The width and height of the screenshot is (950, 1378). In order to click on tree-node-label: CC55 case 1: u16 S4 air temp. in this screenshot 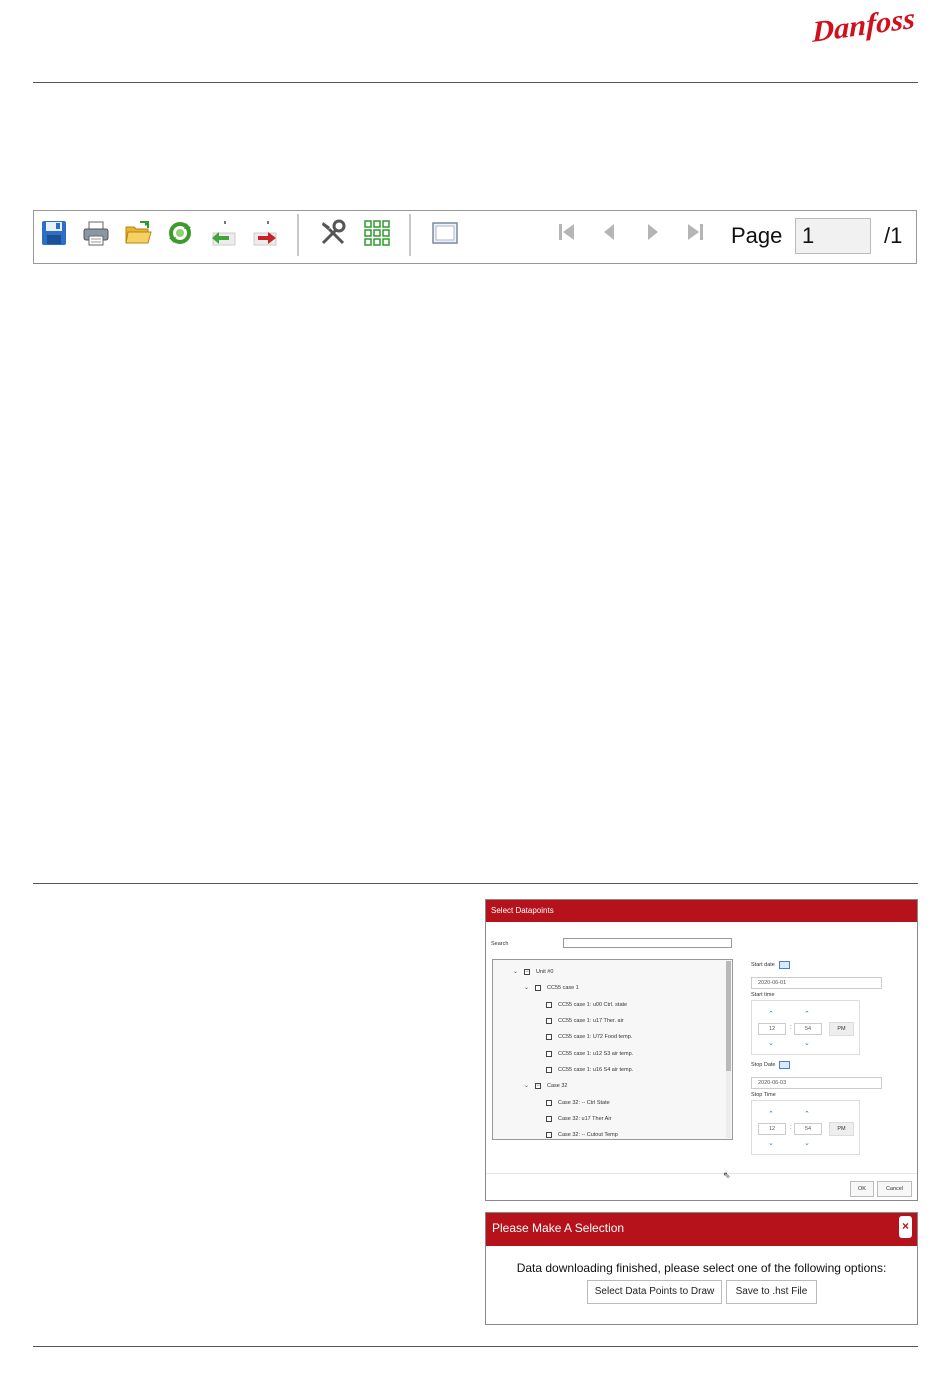, I will do `click(596, 1070)`.